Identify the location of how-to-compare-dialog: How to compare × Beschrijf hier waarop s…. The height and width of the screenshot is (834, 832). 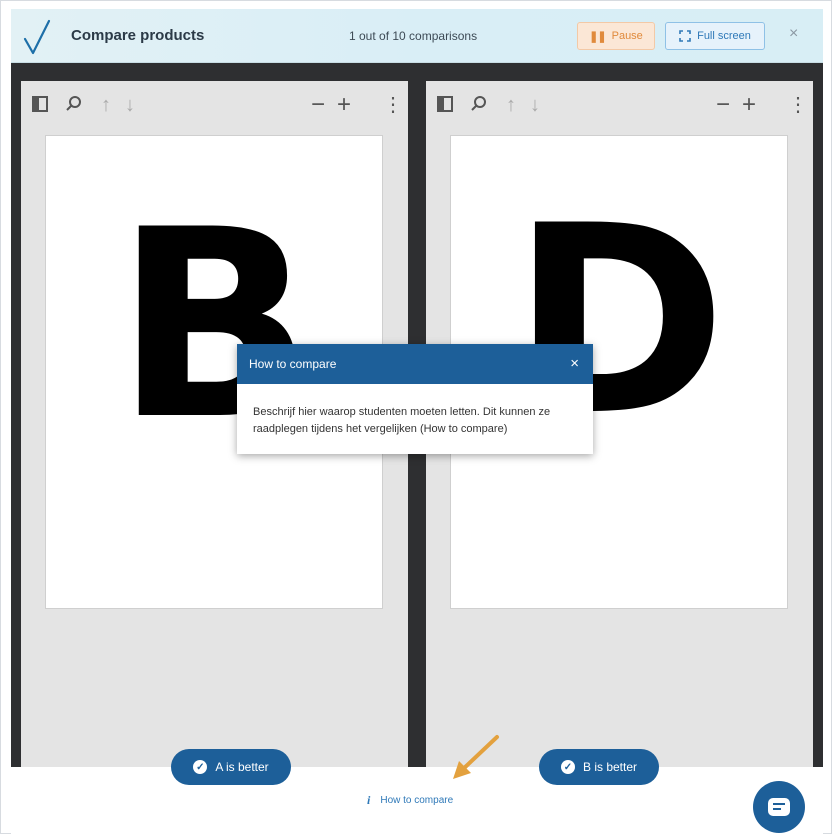
(415, 399).